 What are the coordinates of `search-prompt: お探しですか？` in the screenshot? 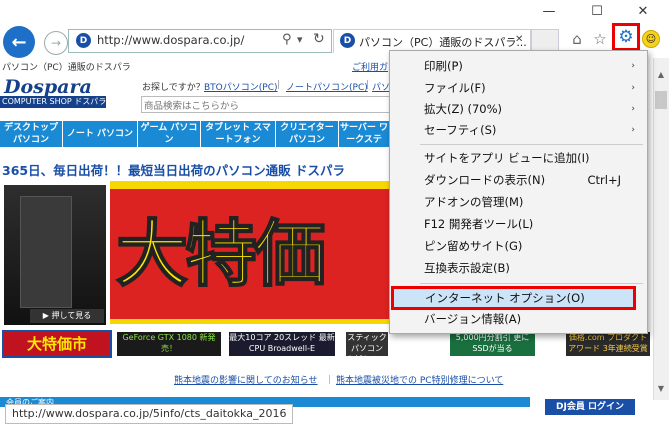 It's located at (173, 88).